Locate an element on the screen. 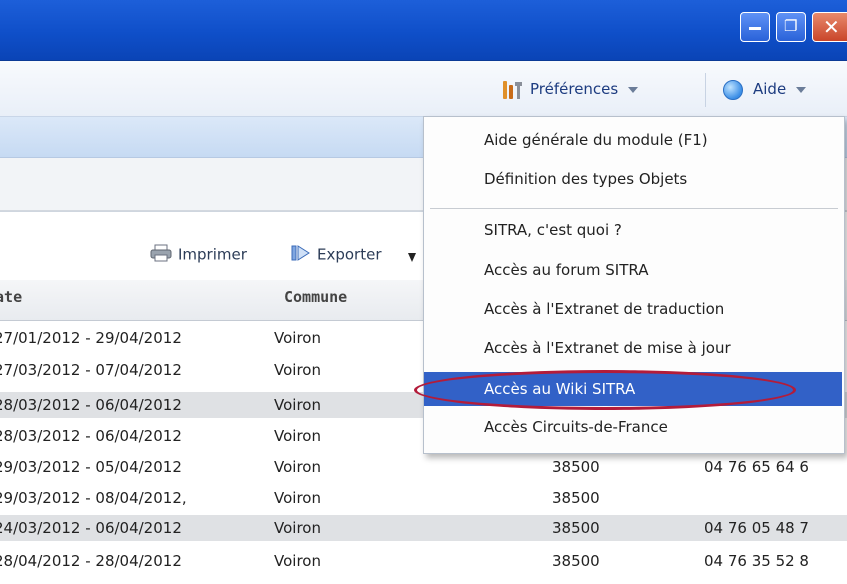  export-icon is located at coordinates (301, 255).